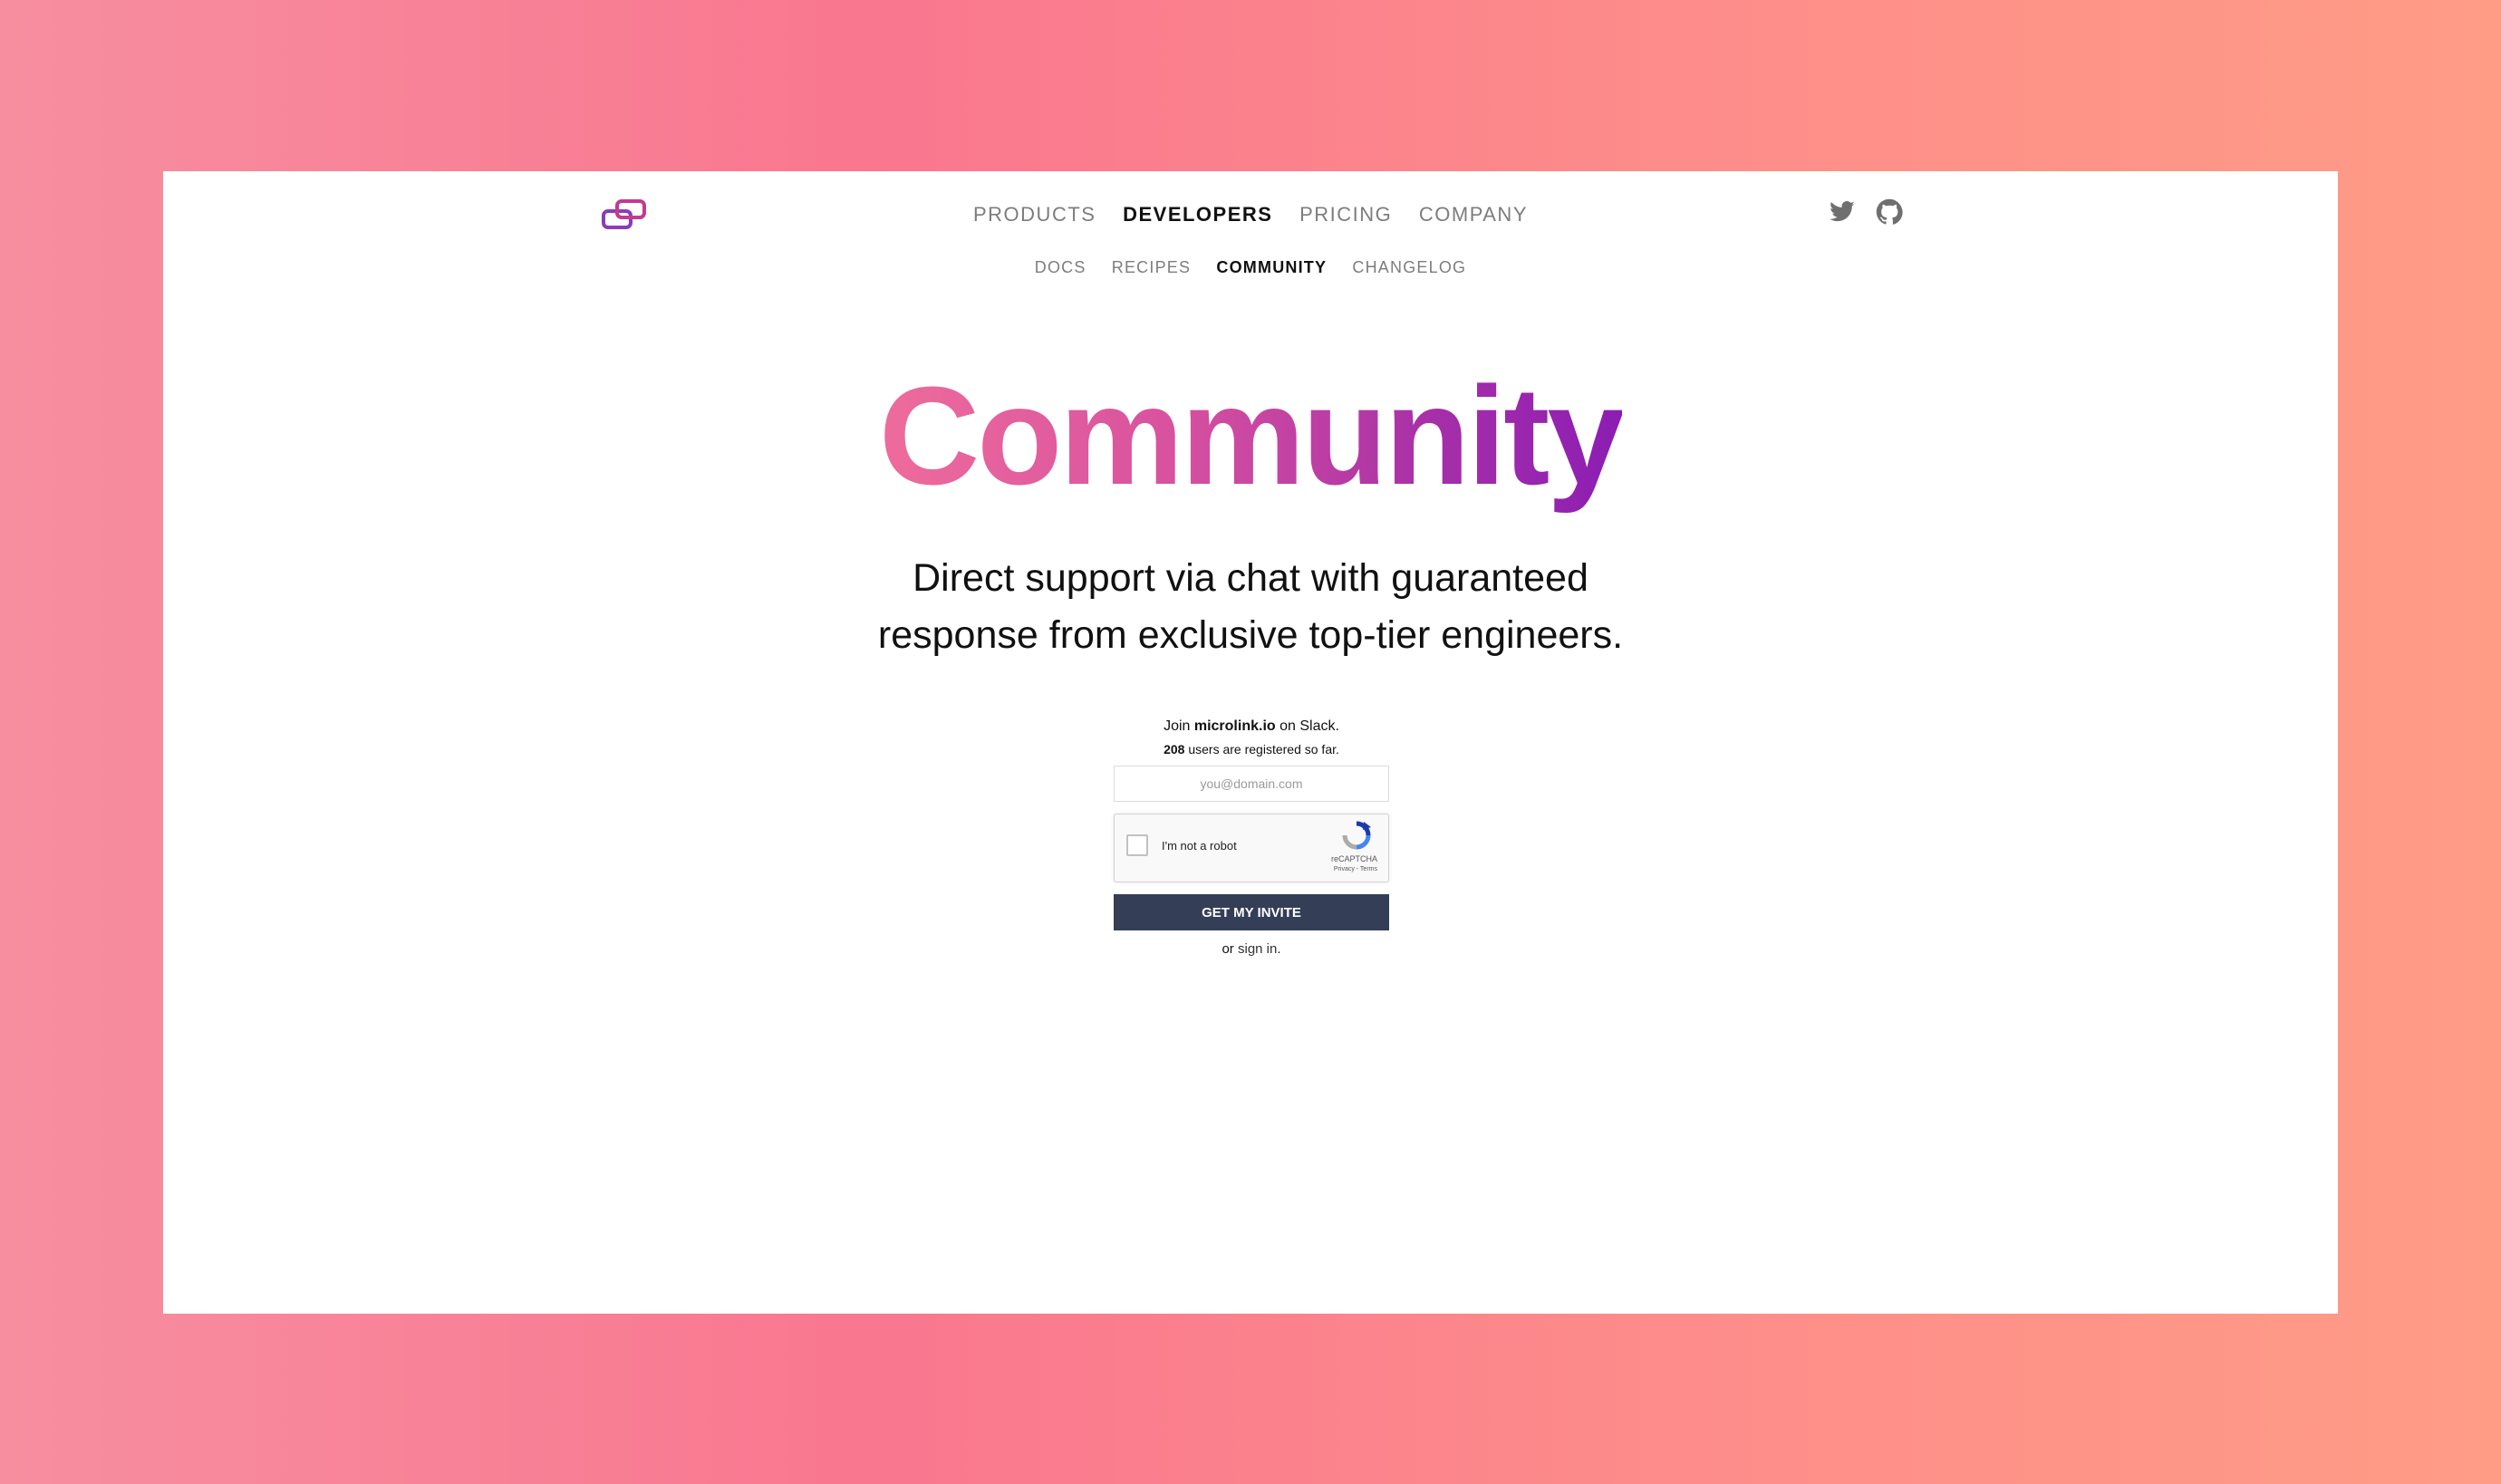 The image size is (2501, 1484). Describe the element at coordinates (1473, 215) in the screenshot. I see `nav-item-company: COMPANY` at that location.